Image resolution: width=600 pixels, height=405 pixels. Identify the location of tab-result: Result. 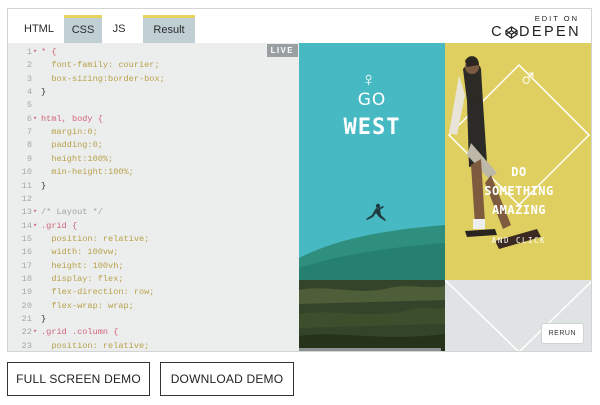
(169, 29).